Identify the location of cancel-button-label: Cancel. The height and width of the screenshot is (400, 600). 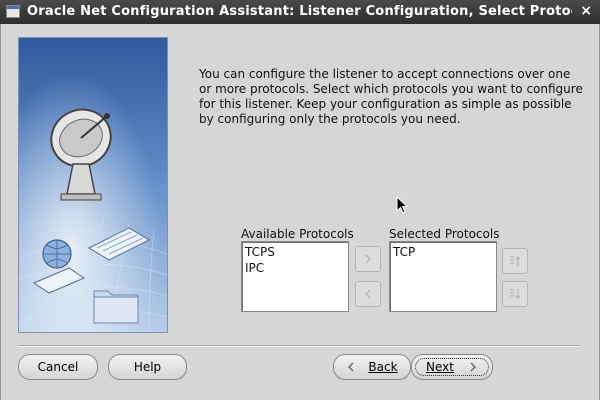
(58, 367).